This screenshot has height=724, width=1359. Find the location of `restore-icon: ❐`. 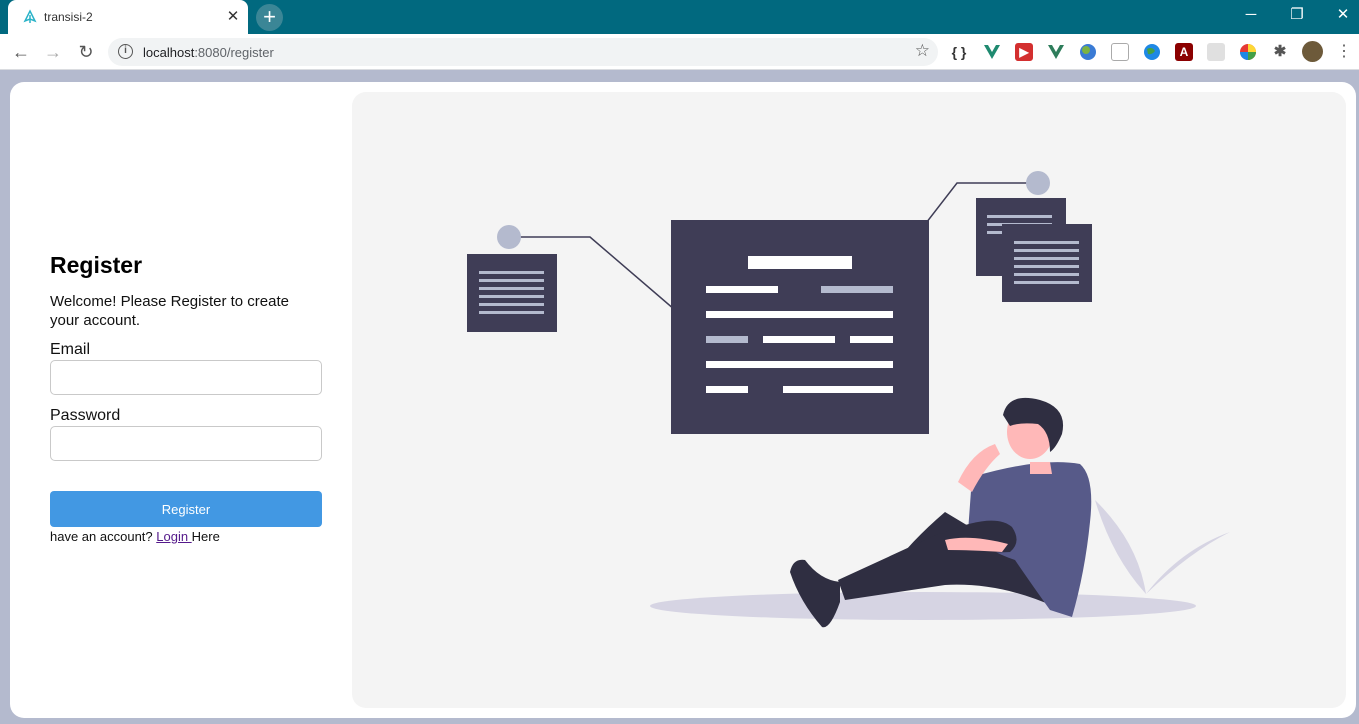

restore-icon: ❐ is located at coordinates (1297, 15).